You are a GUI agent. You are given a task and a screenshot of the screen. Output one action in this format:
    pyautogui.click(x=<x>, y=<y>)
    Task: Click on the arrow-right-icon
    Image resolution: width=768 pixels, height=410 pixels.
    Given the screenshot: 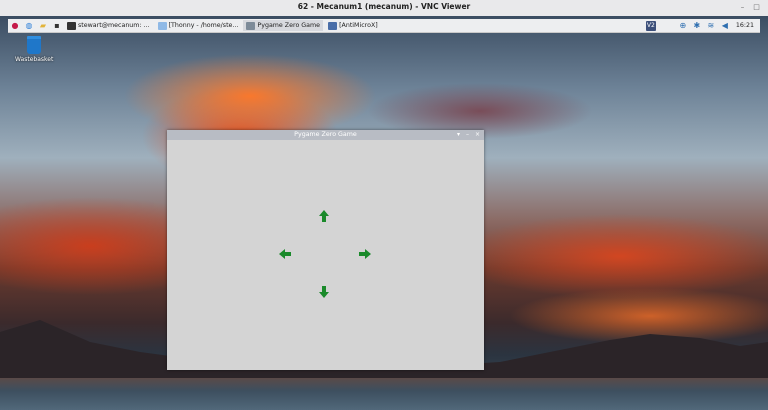 What is the action you would take?
    pyautogui.click(x=365, y=254)
    